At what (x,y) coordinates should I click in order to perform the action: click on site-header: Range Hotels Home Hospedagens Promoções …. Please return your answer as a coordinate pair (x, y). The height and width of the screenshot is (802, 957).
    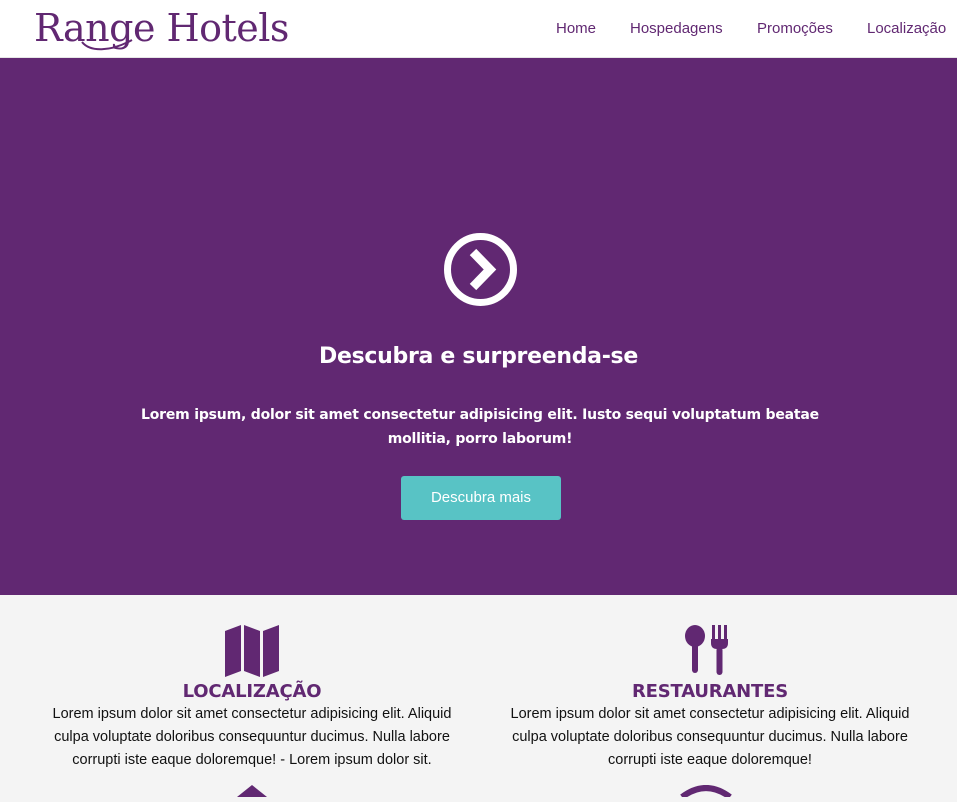
    Looking at the image, I should click on (478, 29).